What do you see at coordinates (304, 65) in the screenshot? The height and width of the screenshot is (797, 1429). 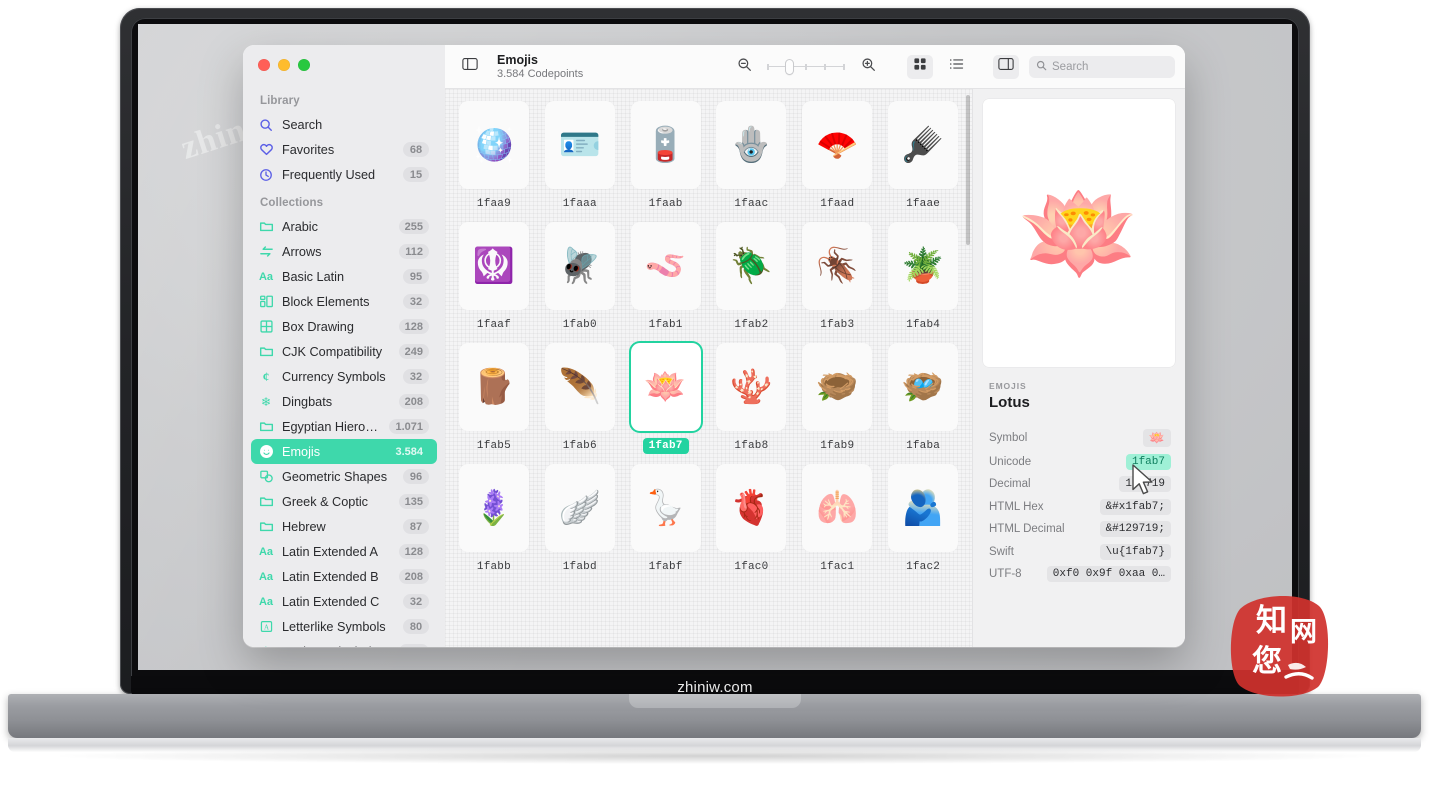 I see `zoom-button` at bounding box center [304, 65].